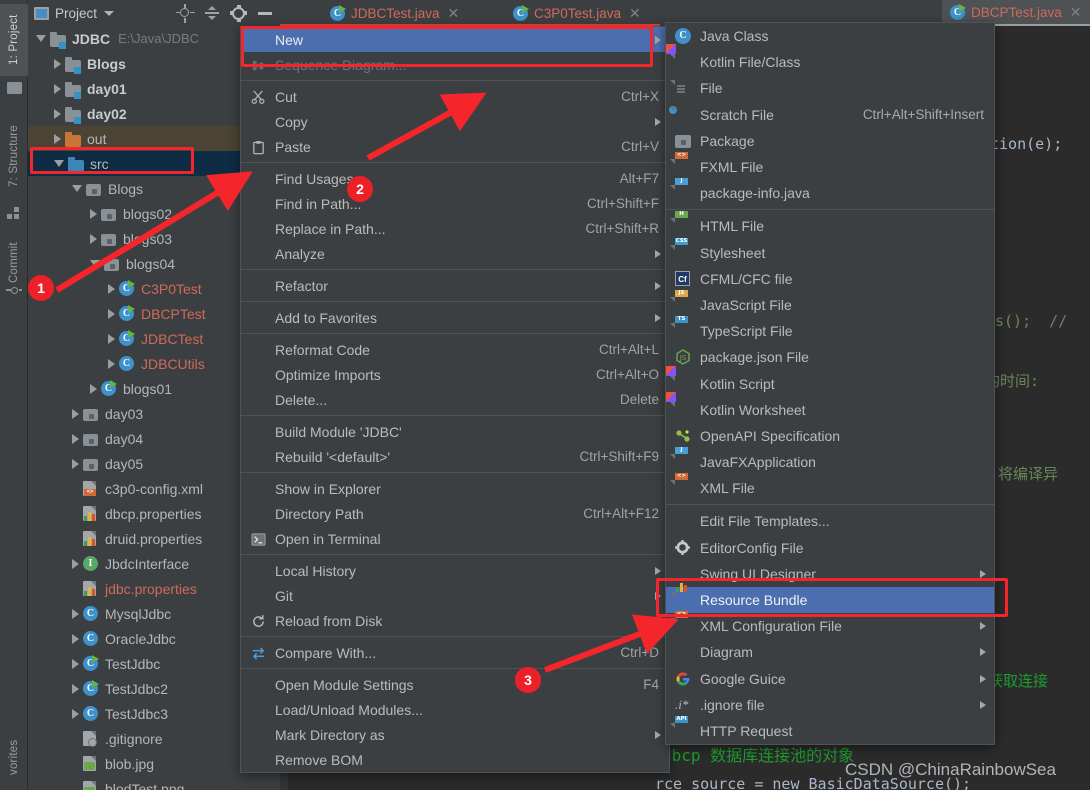  I want to click on submenu-item-http-request: API HTTP Request, so click(830, 729).